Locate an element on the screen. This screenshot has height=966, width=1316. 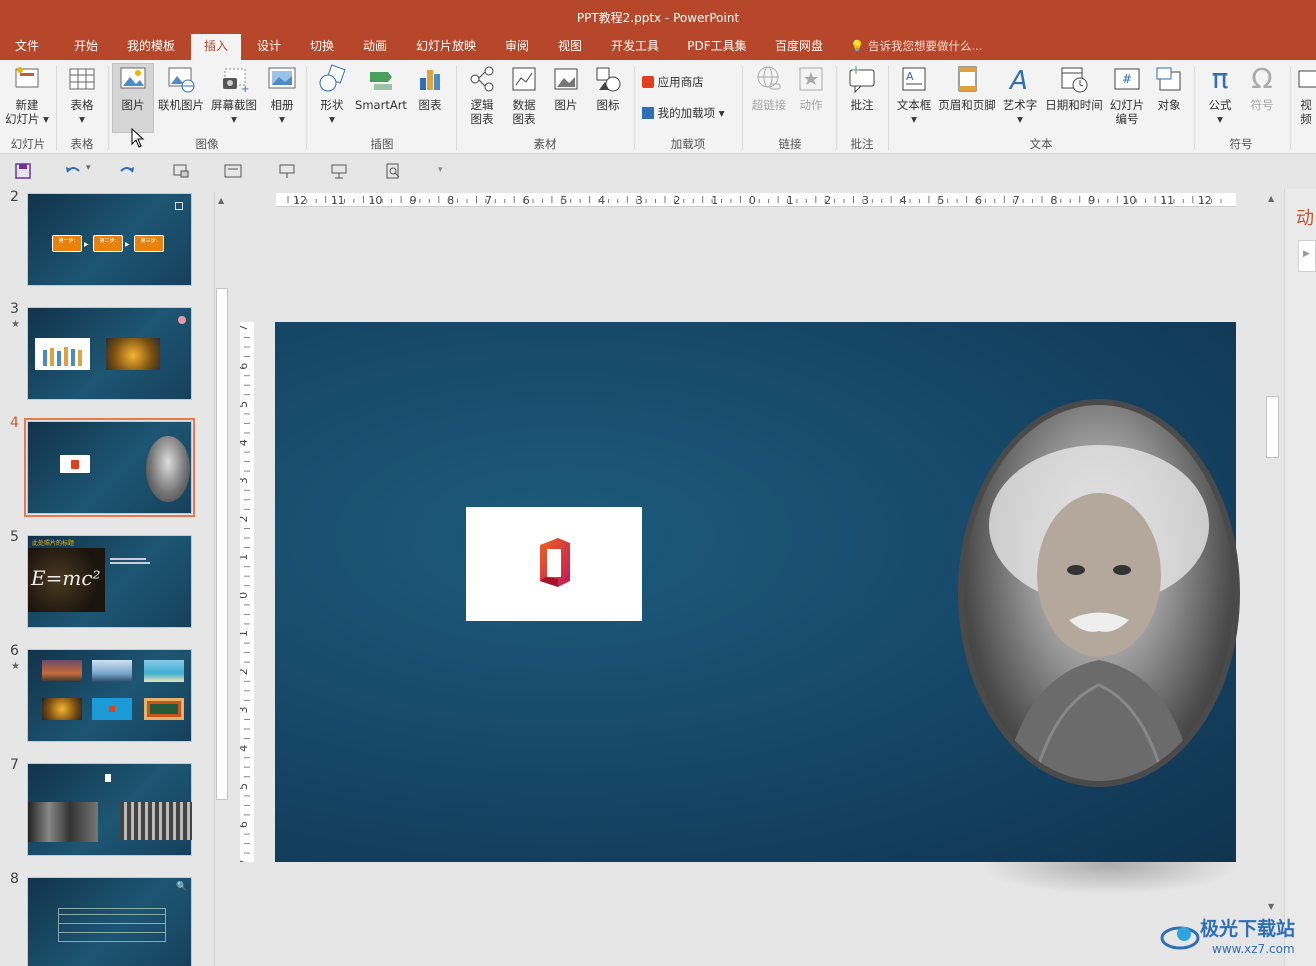
slide-thumbnail-5: 此处照片的标题 E=mc² is located at coordinates (109, 581).